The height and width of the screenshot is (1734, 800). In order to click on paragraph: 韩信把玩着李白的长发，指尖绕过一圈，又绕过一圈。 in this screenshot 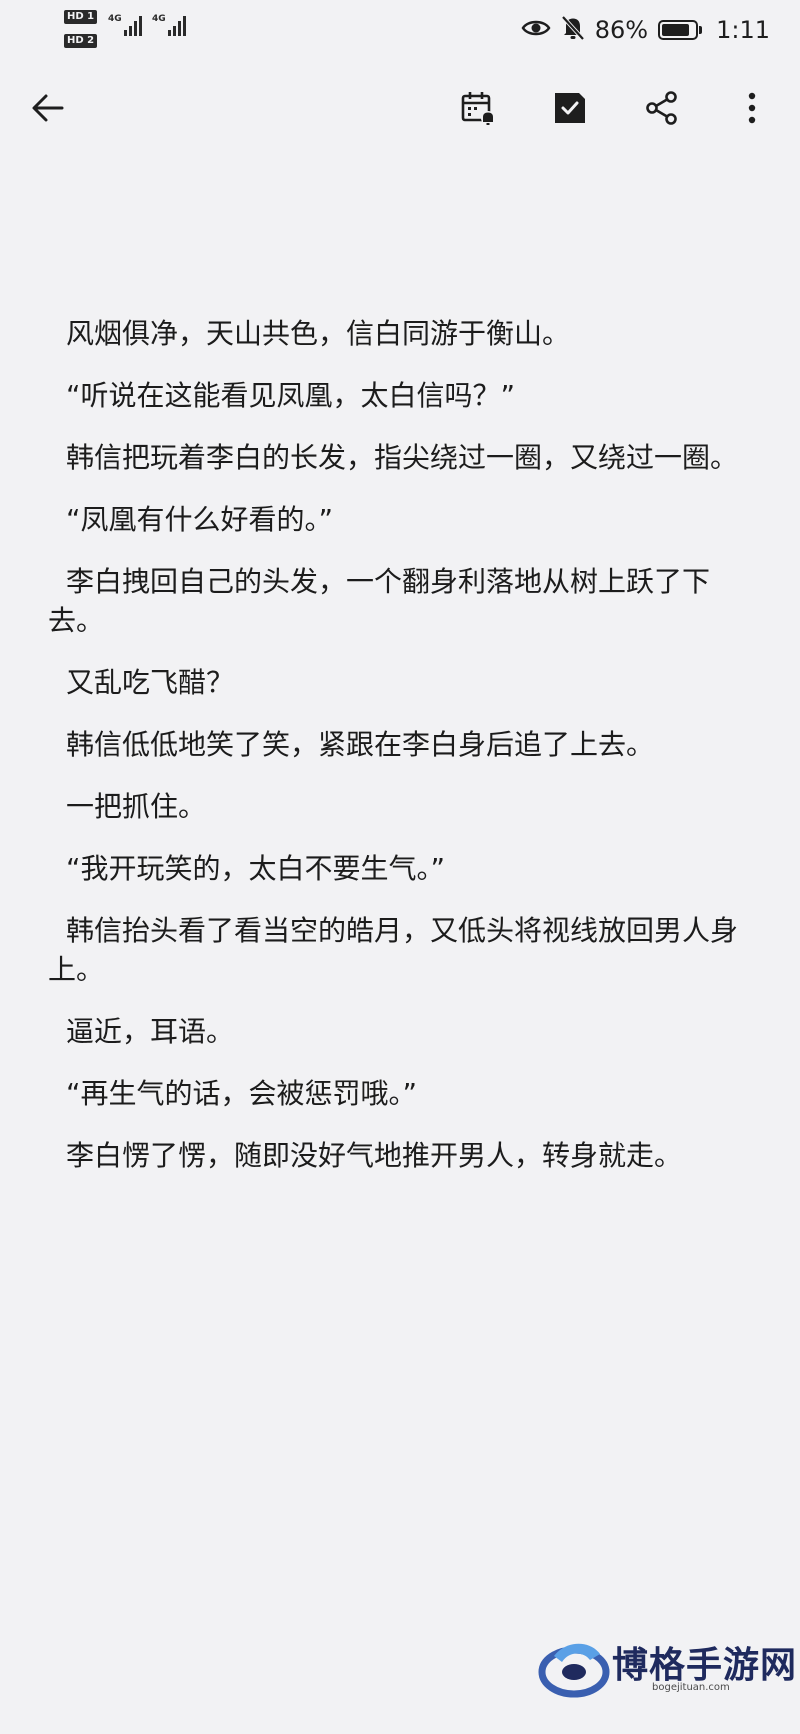, I will do `click(402, 457)`.